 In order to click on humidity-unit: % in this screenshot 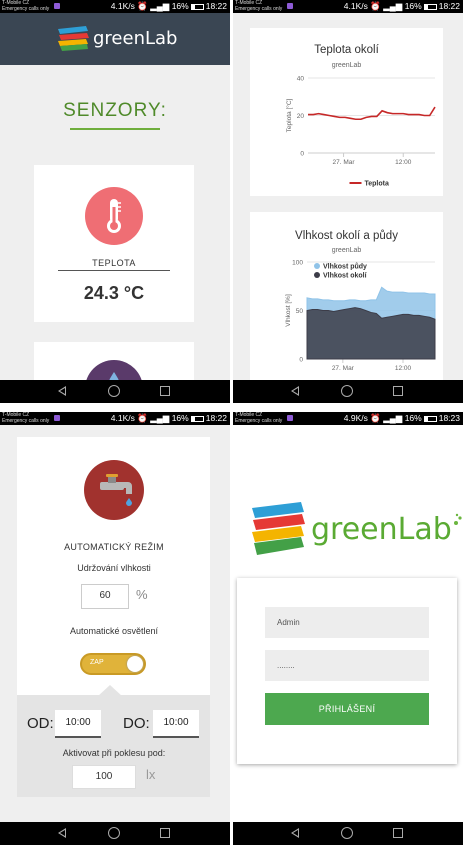, I will do `click(142, 594)`.